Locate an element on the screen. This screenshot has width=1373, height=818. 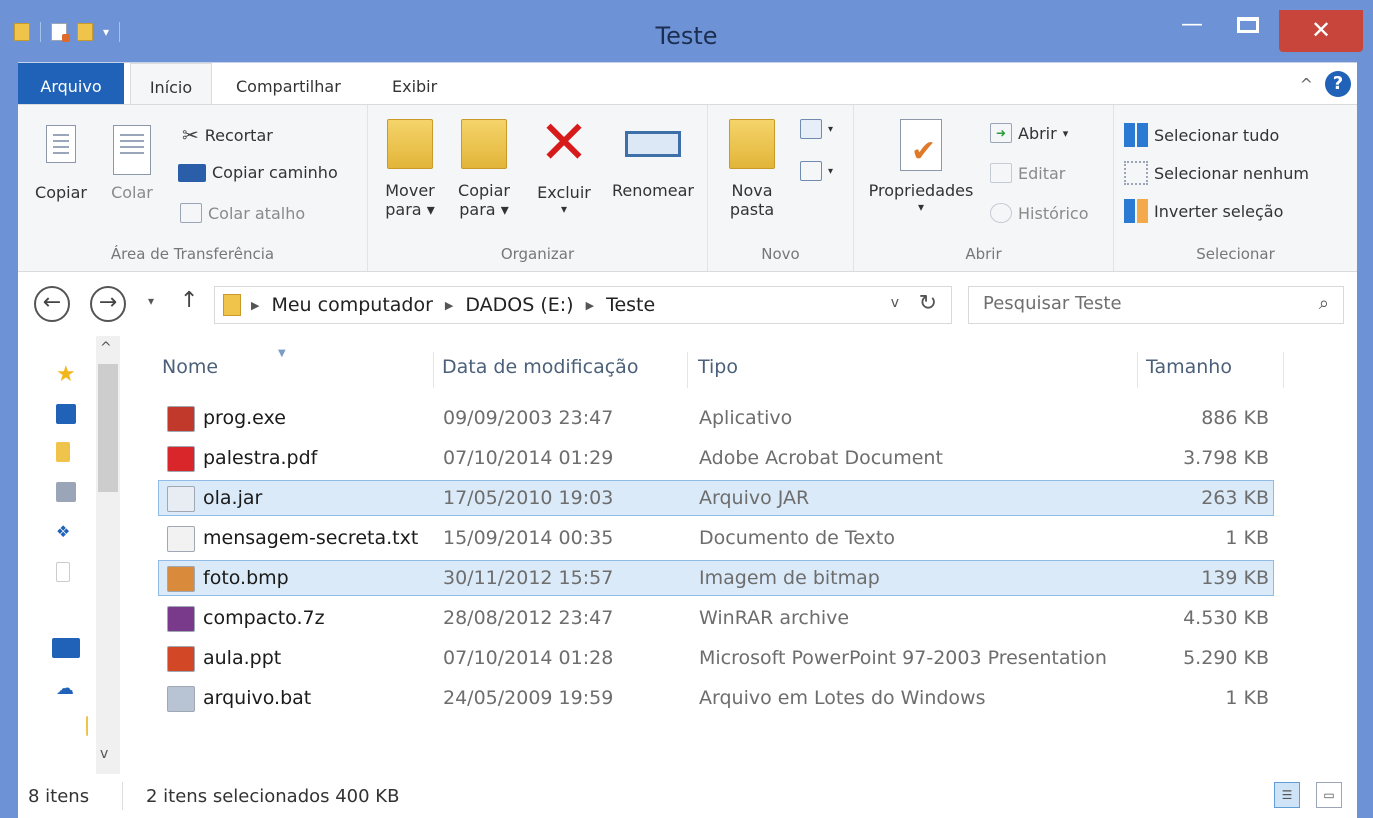
paste-button: Colar is located at coordinates (132, 163).